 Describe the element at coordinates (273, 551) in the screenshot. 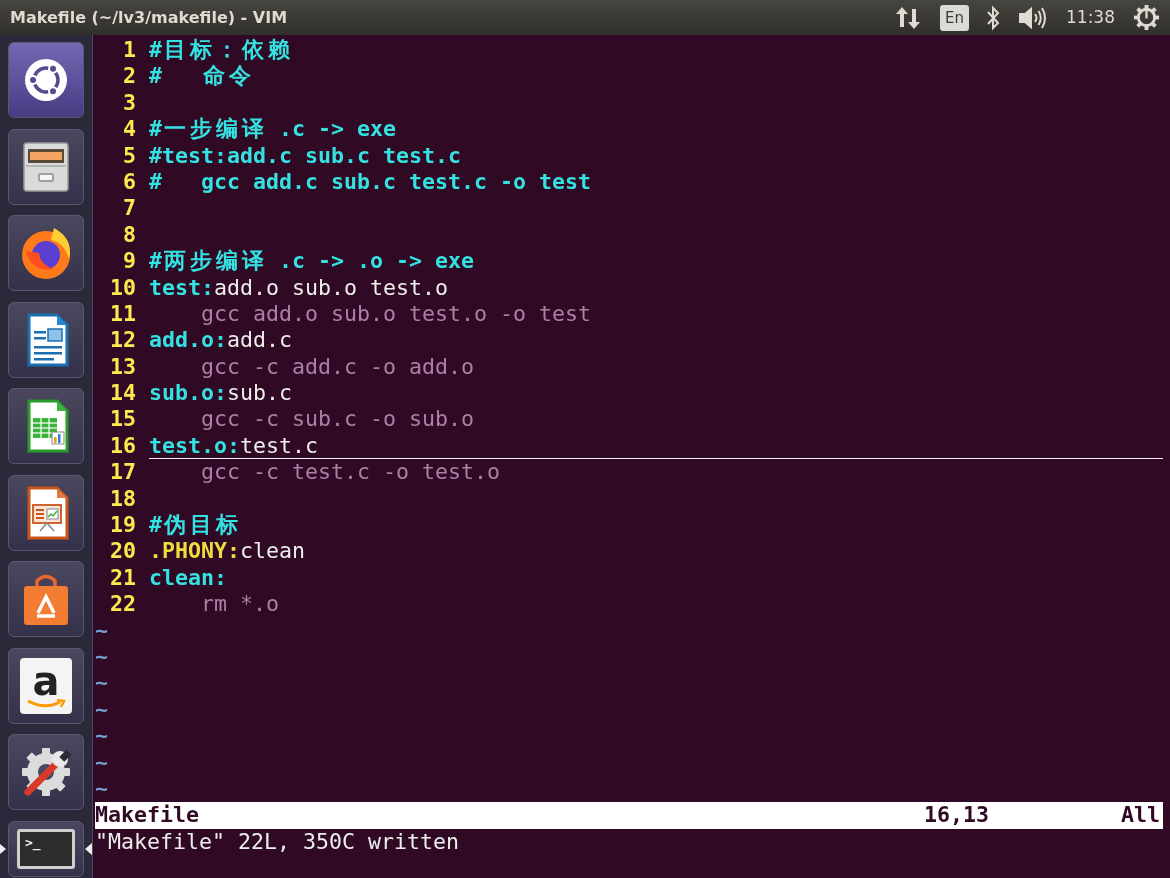

I see `dependency-text: clean` at that location.